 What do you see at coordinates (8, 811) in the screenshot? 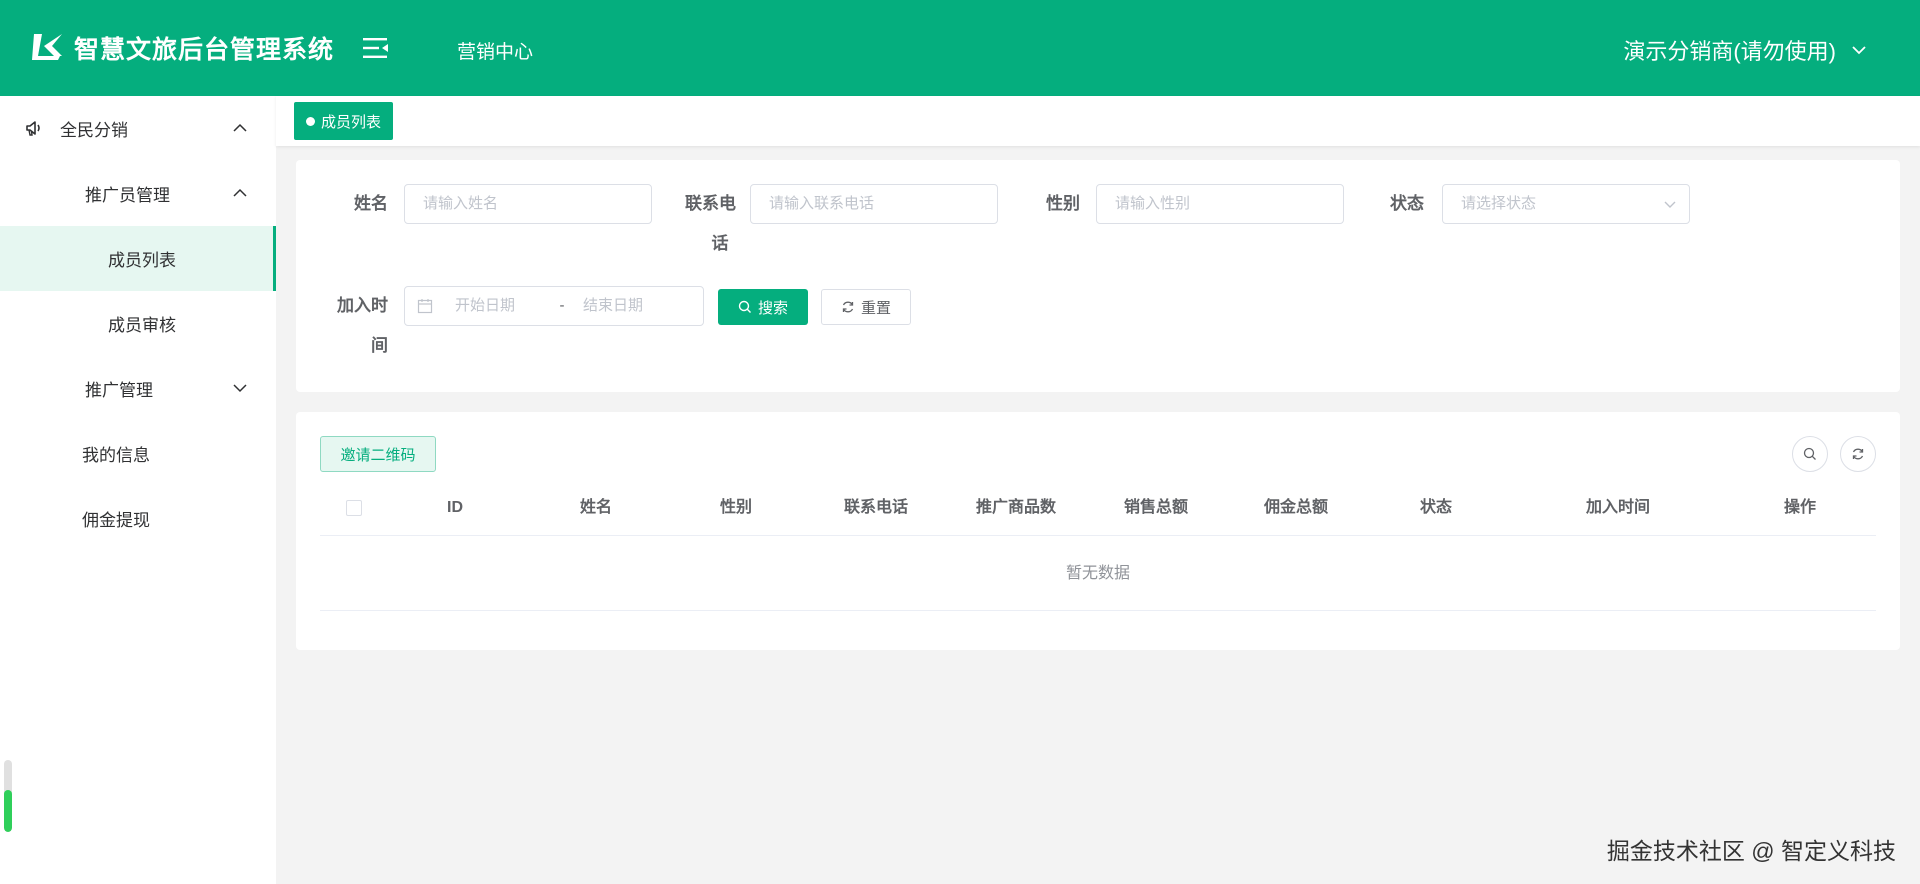
I see `scroll-indicator-fill` at bounding box center [8, 811].